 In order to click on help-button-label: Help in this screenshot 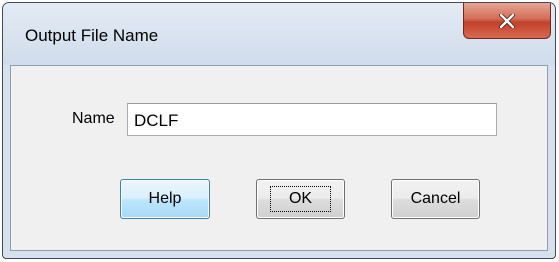, I will do `click(165, 198)`.